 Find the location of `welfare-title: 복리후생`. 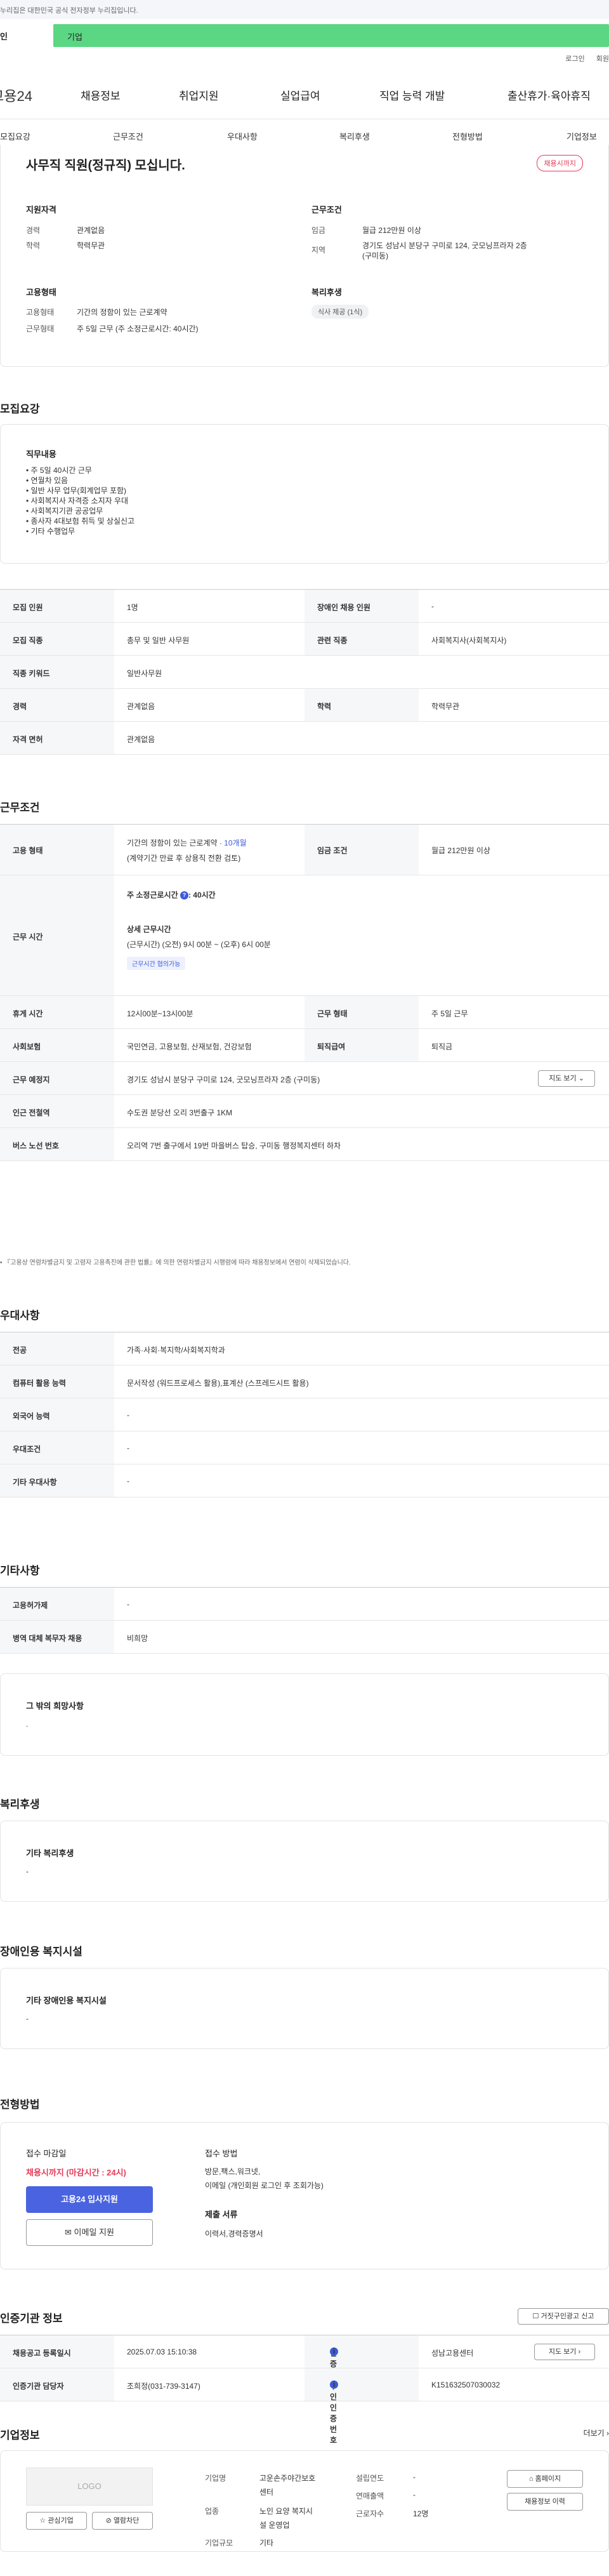

welfare-title: 복리후생 is located at coordinates (20, 1804).